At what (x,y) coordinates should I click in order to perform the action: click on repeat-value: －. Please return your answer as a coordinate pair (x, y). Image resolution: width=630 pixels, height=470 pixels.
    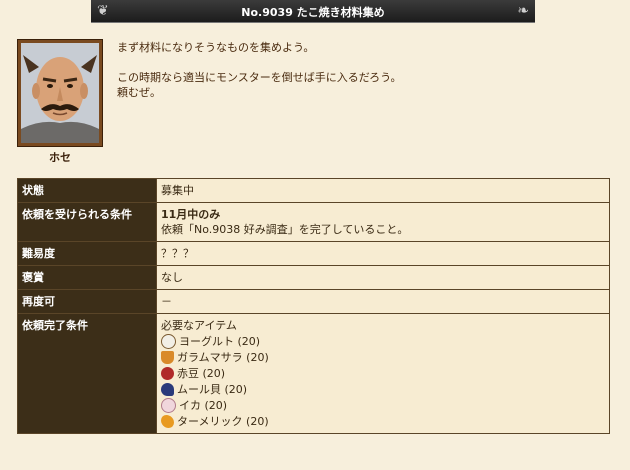
    Looking at the image, I should click on (383, 301).